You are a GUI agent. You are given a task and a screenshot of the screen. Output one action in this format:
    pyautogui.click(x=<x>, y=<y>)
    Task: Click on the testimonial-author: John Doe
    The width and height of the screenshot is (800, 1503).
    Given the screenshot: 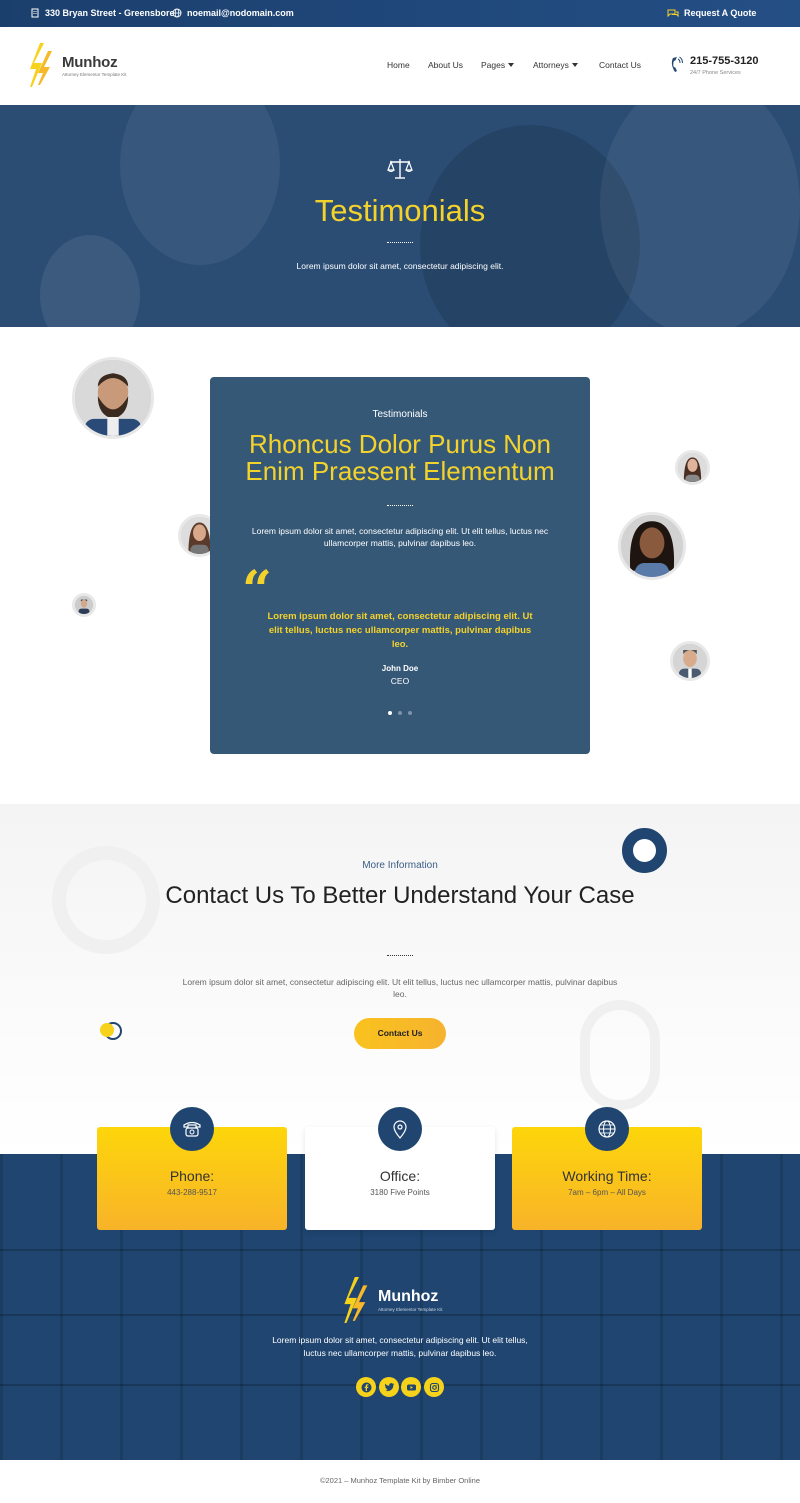 What is the action you would take?
    pyautogui.click(x=400, y=668)
    